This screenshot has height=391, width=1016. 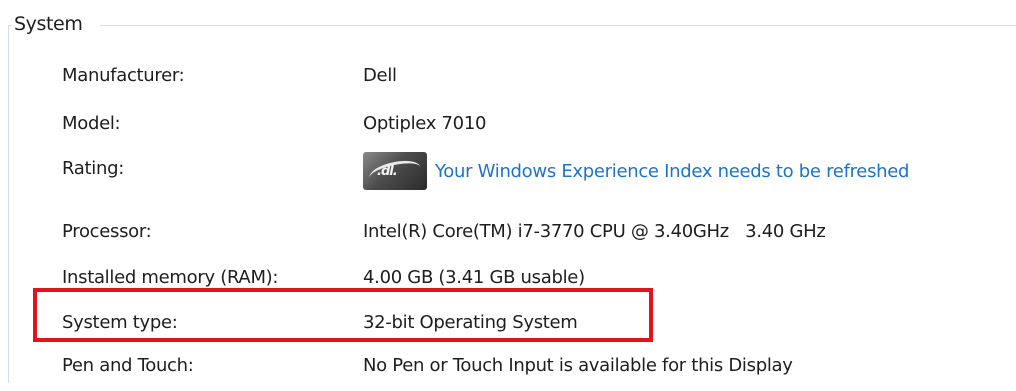 What do you see at coordinates (508, 75) in the screenshot?
I see `row-manufacturer: Manufacturer: Dell` at bounding box center [508, 75].